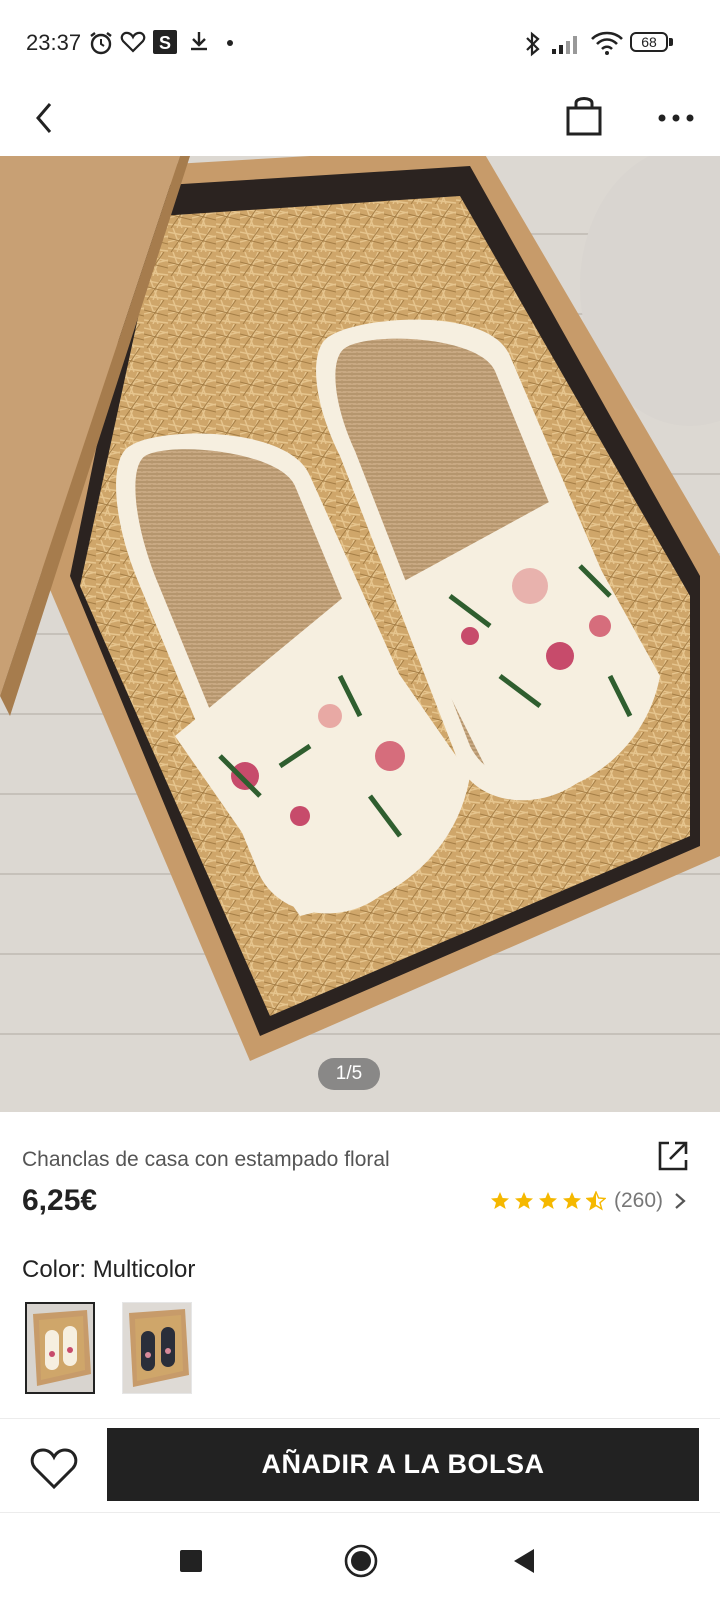 The image size is (720, 1600). What do you see at coordinates (680, 1201) in the screenshot?
I see `chevron-right-icon` at bounding box center [680, 1201].